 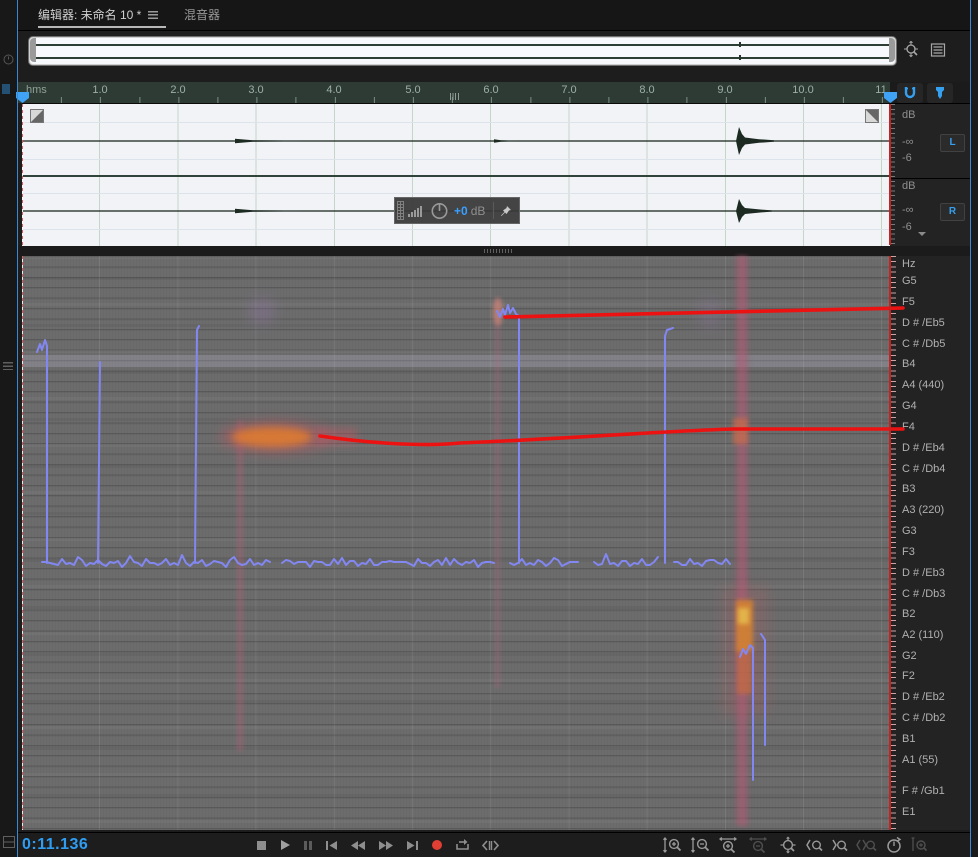 I want to click on zoom-out-vertical-button, so click(x=700, y=845).